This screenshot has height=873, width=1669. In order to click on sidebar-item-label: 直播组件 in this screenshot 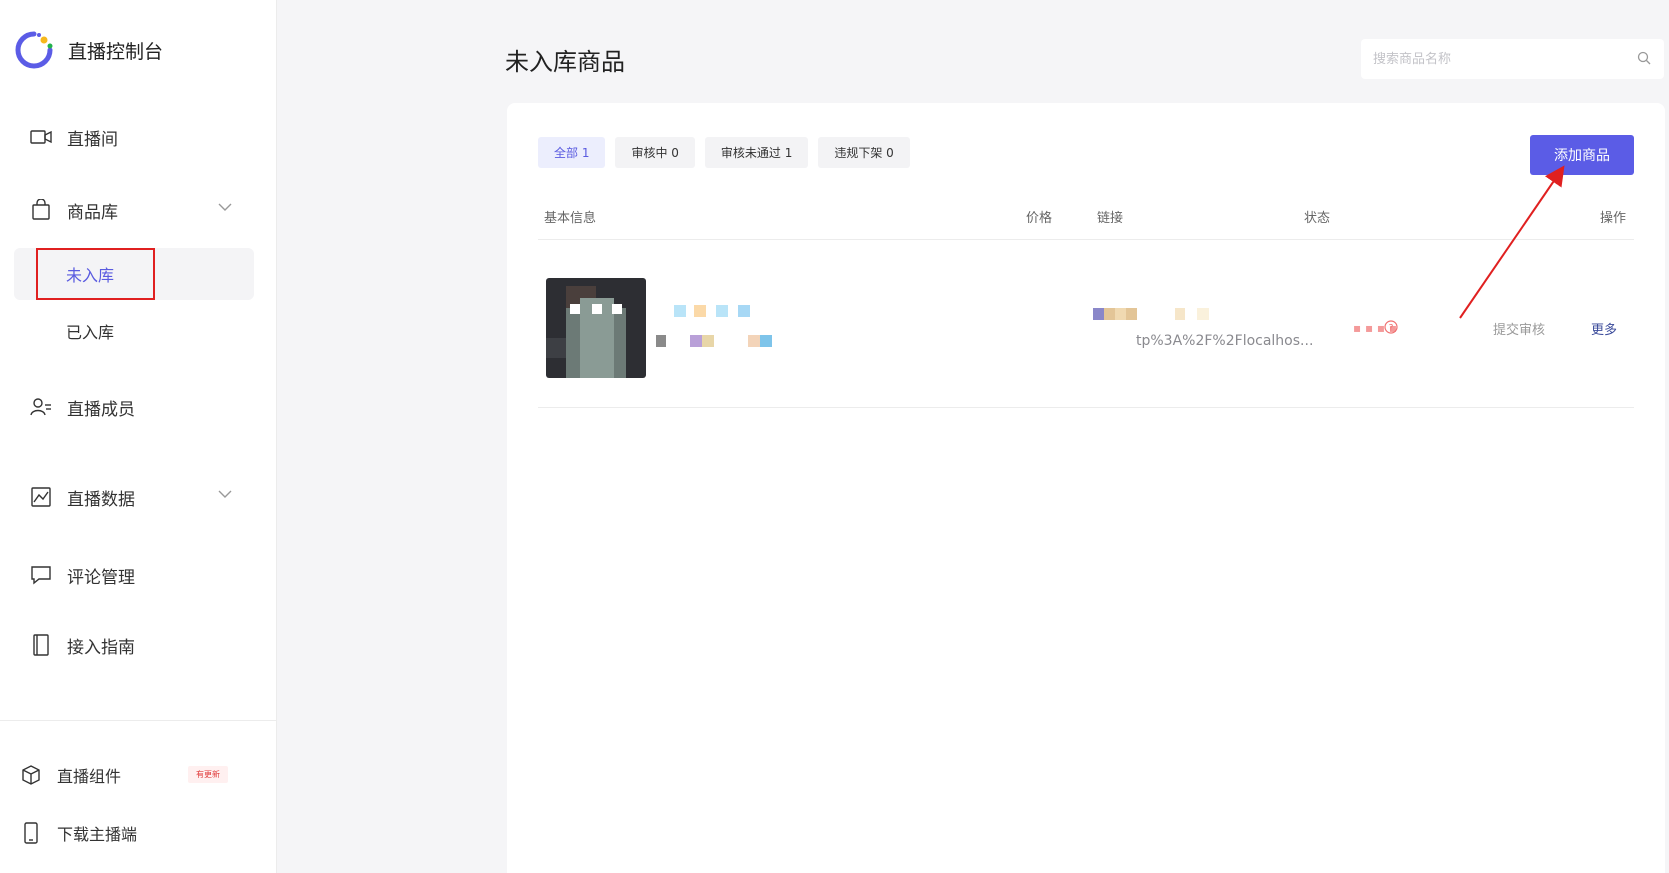, I will do `click(89, 776)`.